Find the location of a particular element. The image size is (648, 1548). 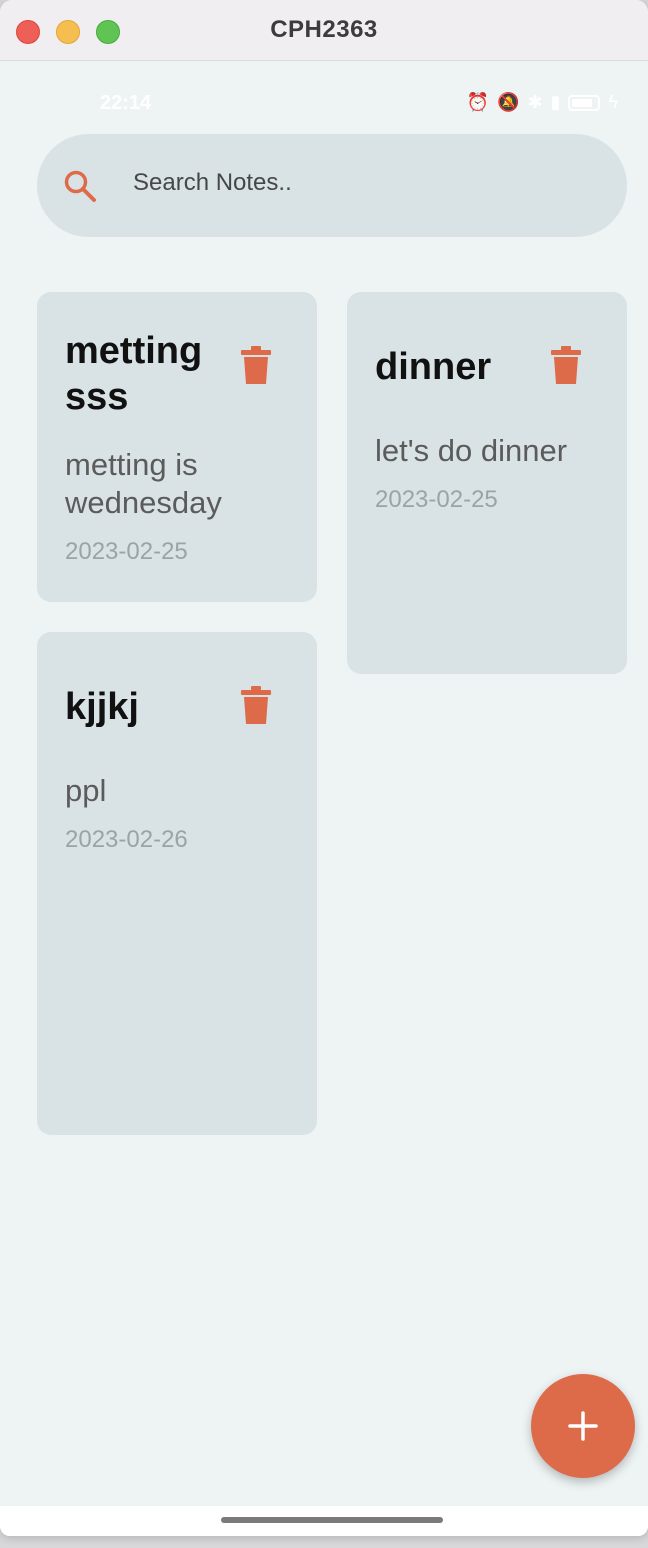

note-title: metting sss is located at coordinates (134, 374).